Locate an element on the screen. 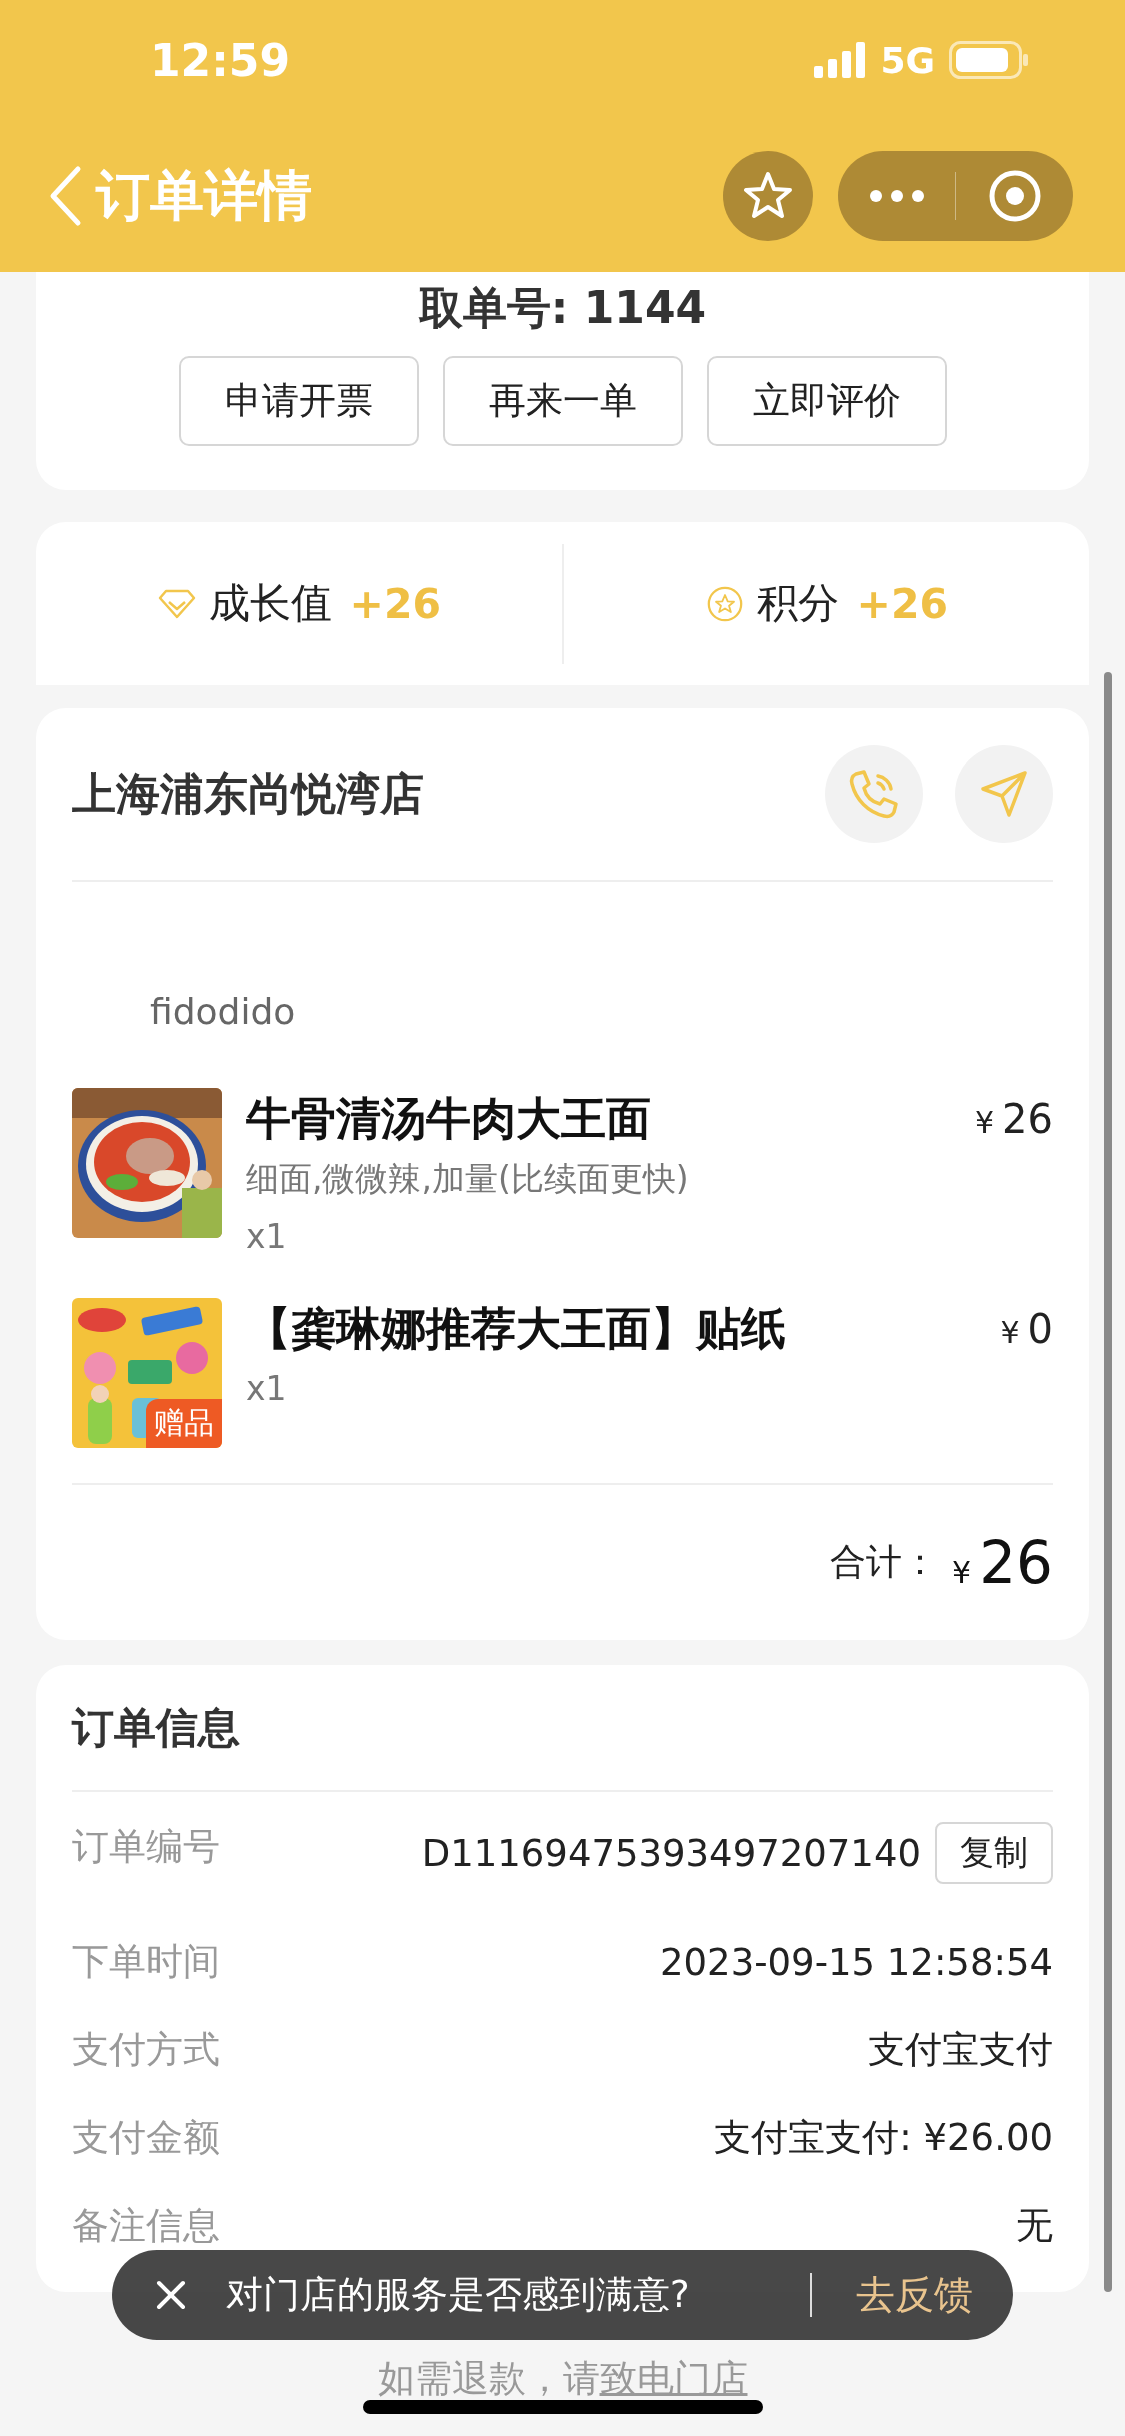 This screenshot has width=1125, height=2436. total-amount: ¥26 is located at coordinates (1002, 1562).